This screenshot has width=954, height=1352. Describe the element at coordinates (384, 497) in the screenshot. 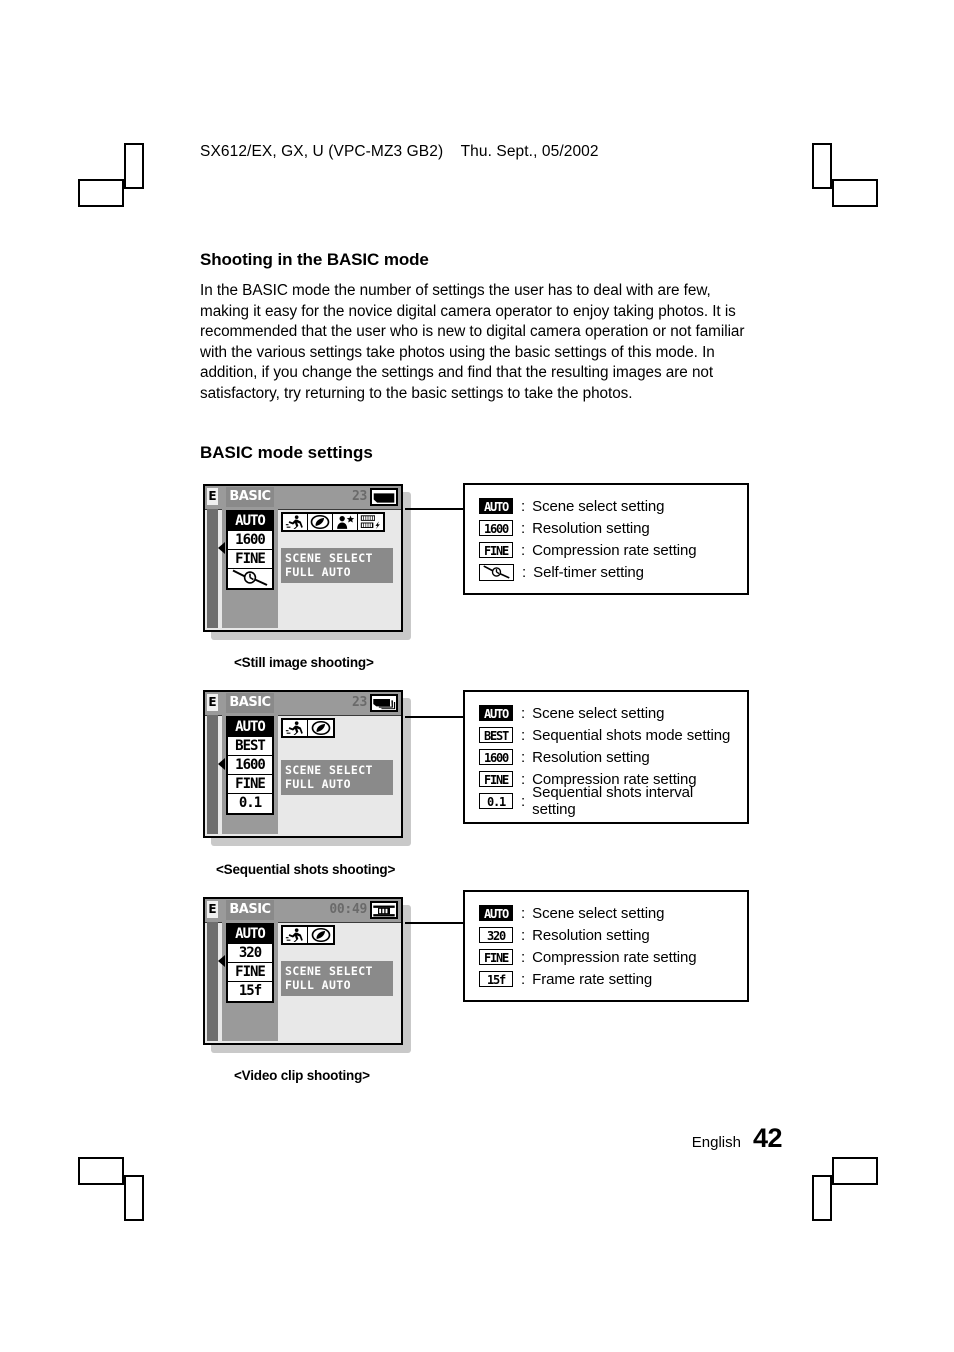

I see `single-frame-card-icon` at that location.